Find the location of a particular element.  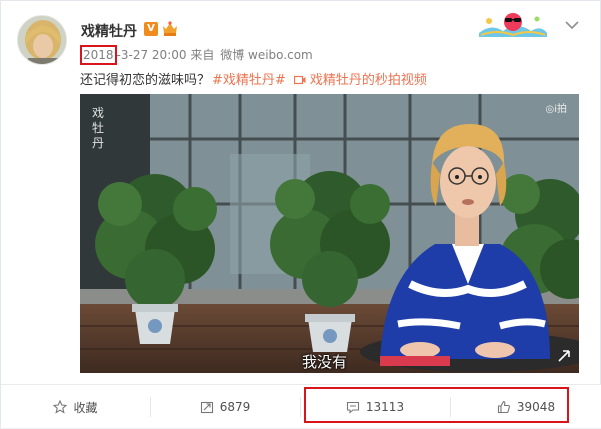

video-watermark-logo: 戏牡丹 is located at coordinates (98, 128).